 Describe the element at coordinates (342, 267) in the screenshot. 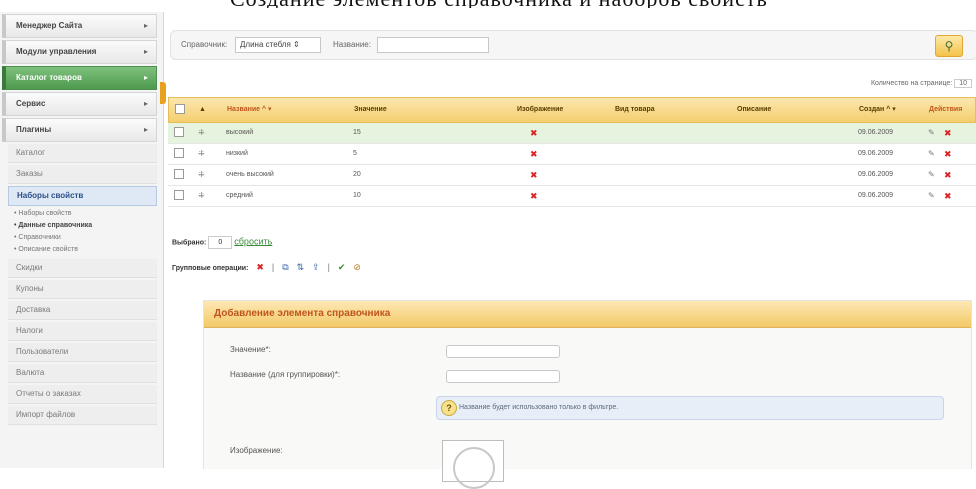

I see `enable-icon: ✔` at that location.